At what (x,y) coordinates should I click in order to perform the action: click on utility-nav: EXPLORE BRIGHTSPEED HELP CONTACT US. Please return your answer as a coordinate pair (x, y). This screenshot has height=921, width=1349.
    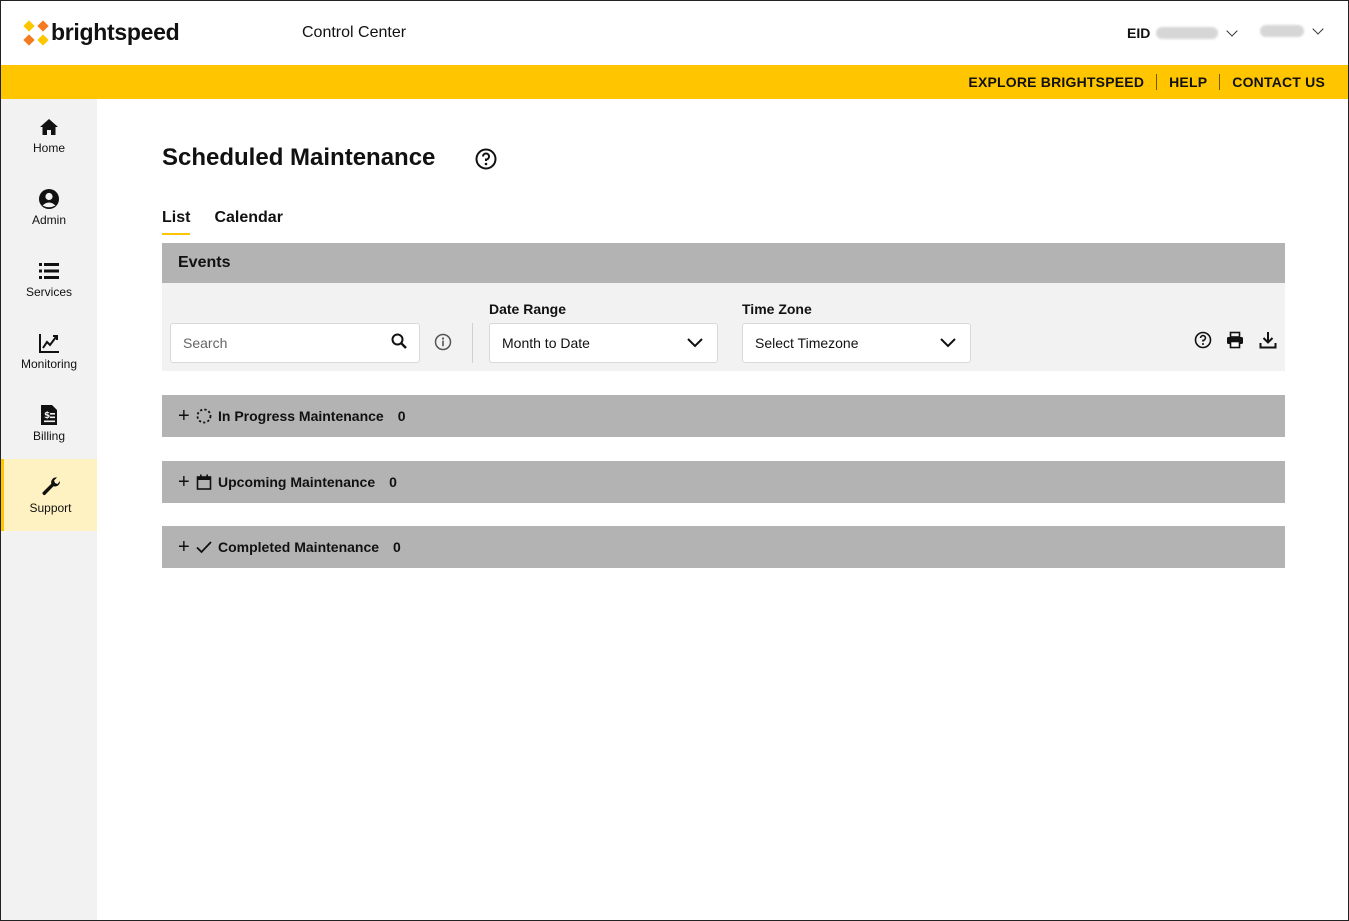
    Looking at the image, I should click on (674, 82).